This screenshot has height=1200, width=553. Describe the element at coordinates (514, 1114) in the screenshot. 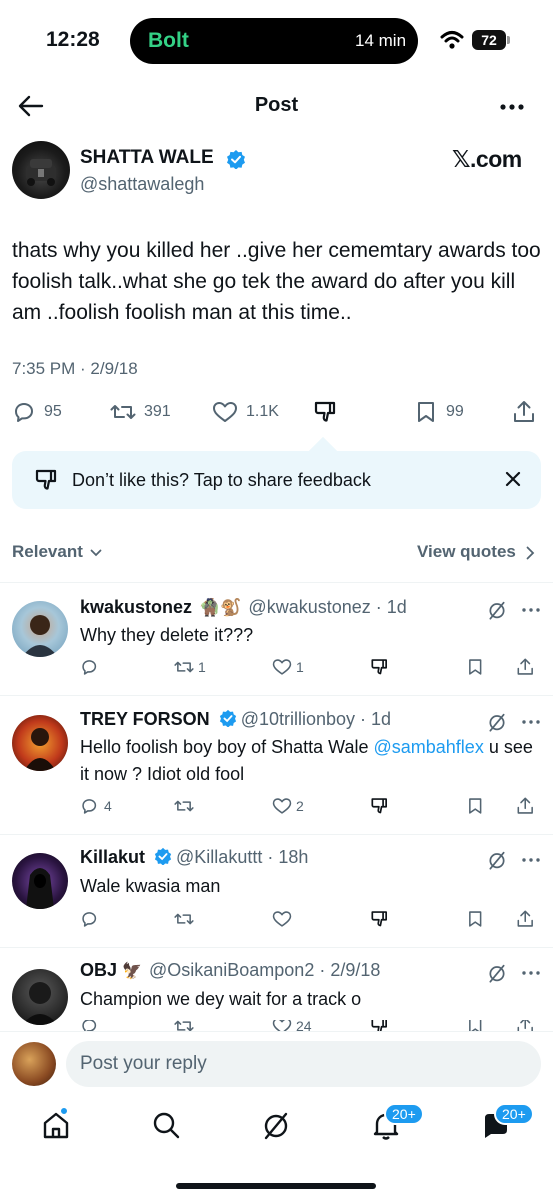

I see `messages-badge: 20+` at that location.